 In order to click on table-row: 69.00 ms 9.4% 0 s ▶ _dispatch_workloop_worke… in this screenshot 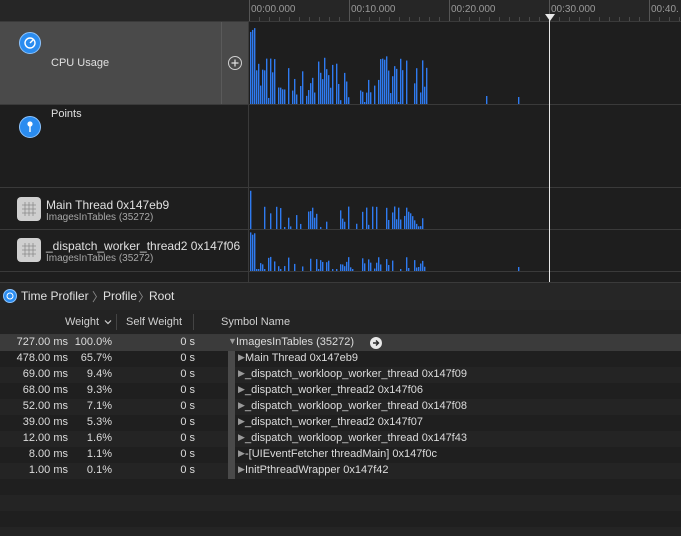, I will do `click(340, 375)`.